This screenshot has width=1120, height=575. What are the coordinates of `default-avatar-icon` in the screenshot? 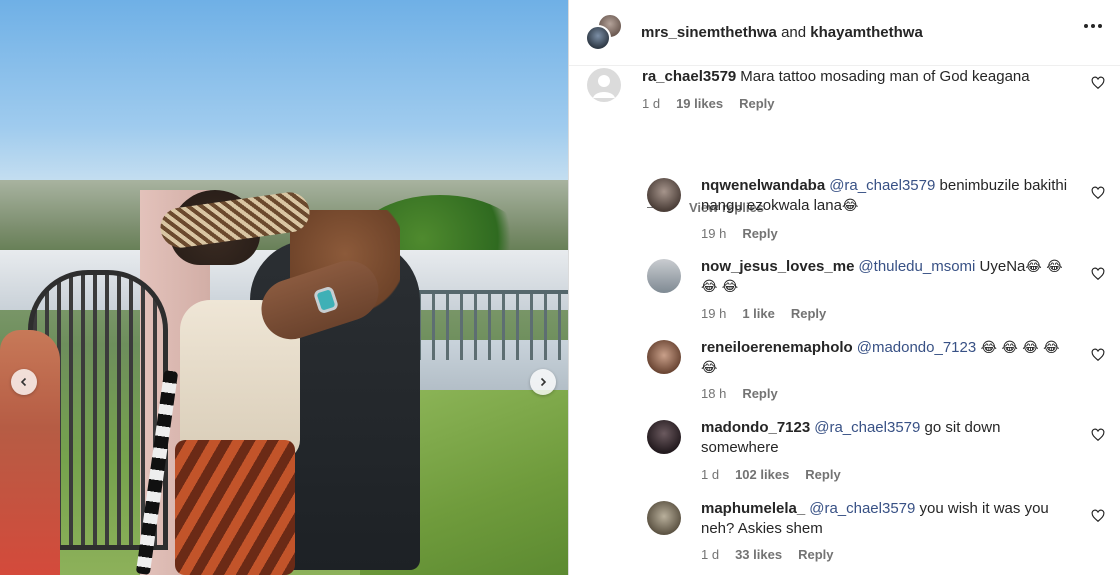 It's located at (604, 86).